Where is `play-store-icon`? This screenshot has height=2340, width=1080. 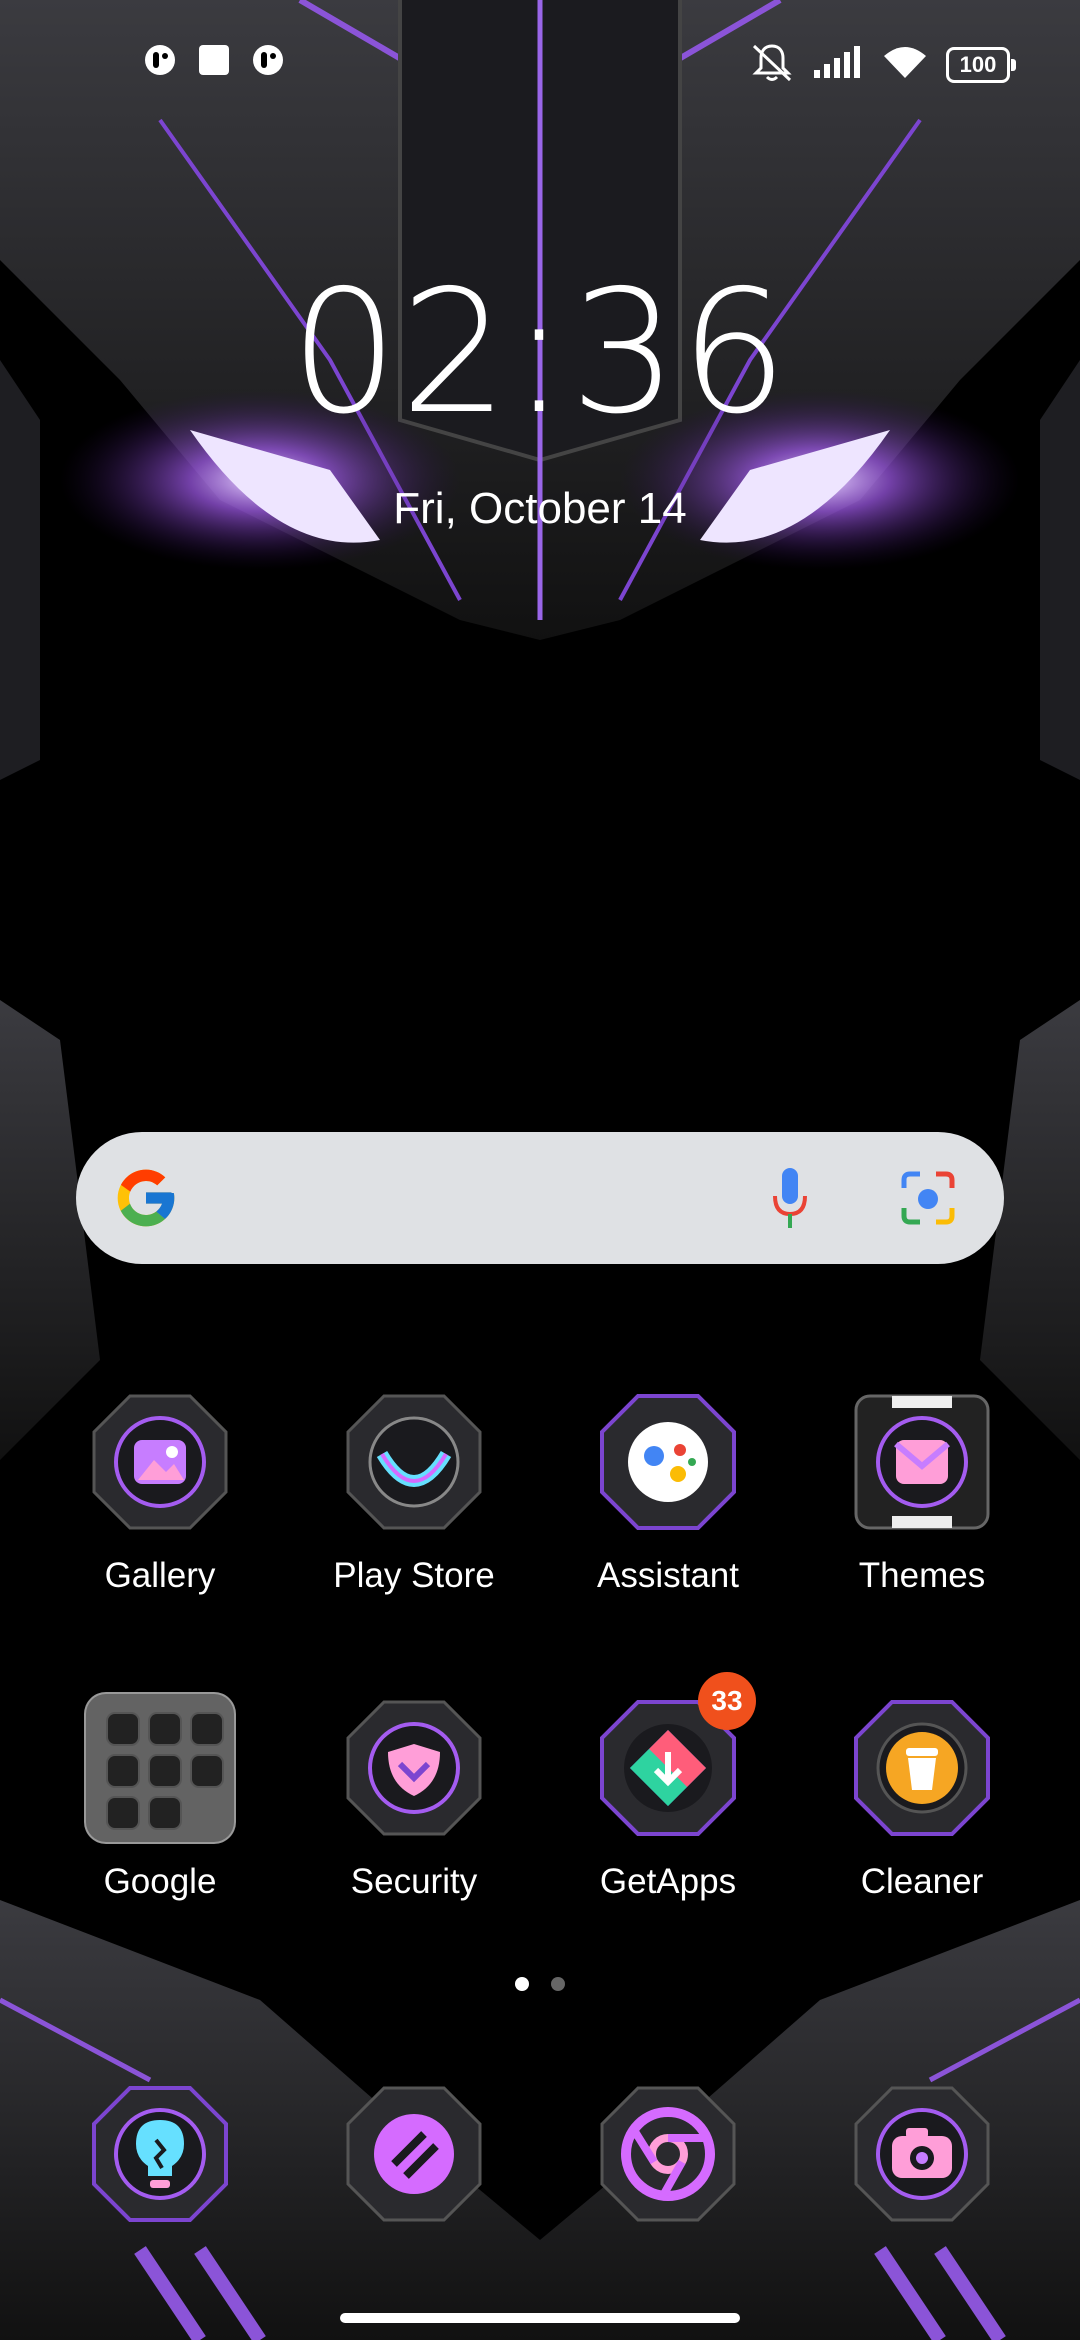 play-store-icon is located at coordinates (414, 1462).